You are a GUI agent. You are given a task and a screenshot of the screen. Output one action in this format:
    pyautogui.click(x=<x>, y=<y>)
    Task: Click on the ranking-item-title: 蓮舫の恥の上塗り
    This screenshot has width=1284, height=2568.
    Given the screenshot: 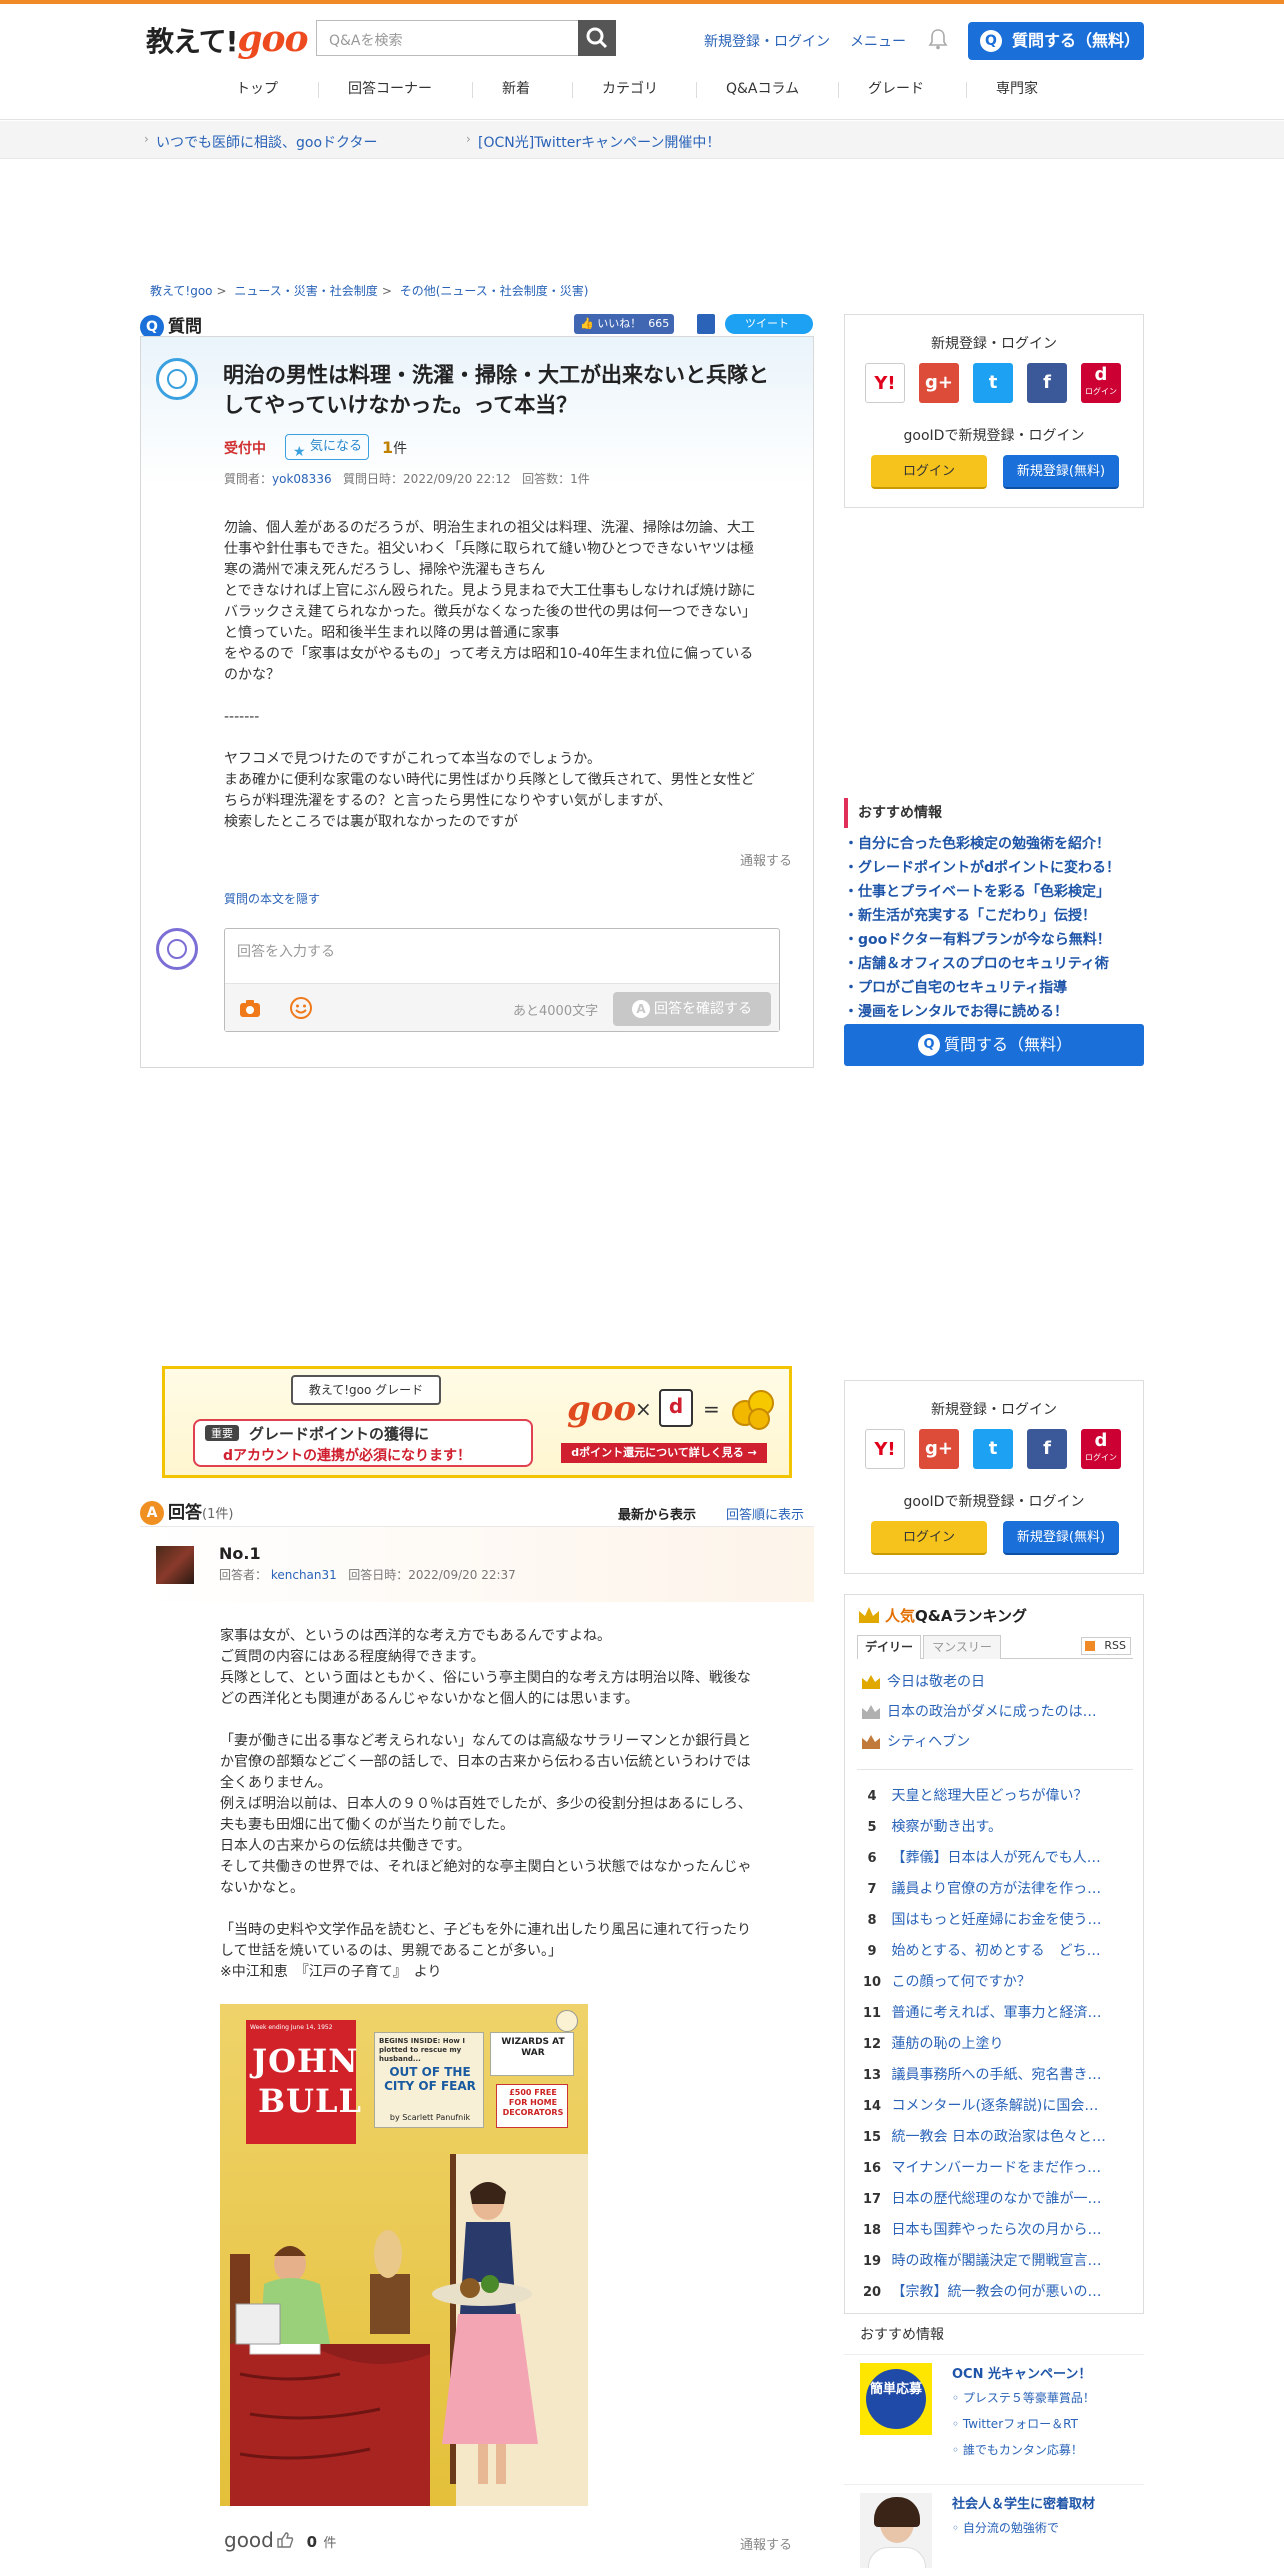 What is the action you would take?
    pyautogui.click(x=947, y=2044)
    